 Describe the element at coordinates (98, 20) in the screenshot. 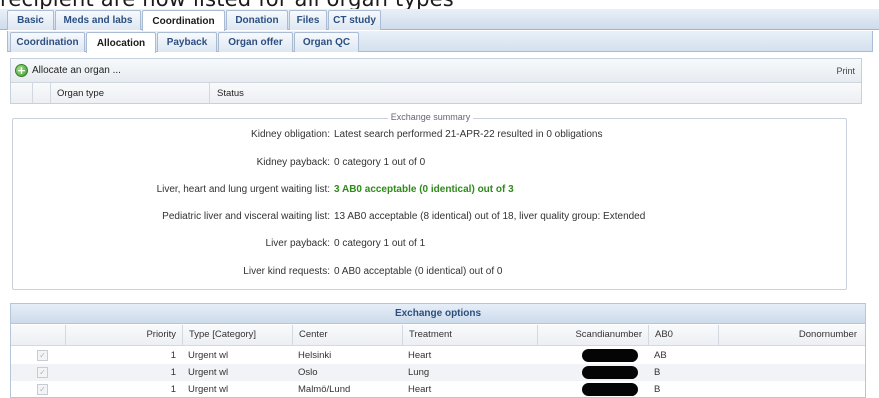

I see `tab-meds-and-labs: Meds and labs` at that location.